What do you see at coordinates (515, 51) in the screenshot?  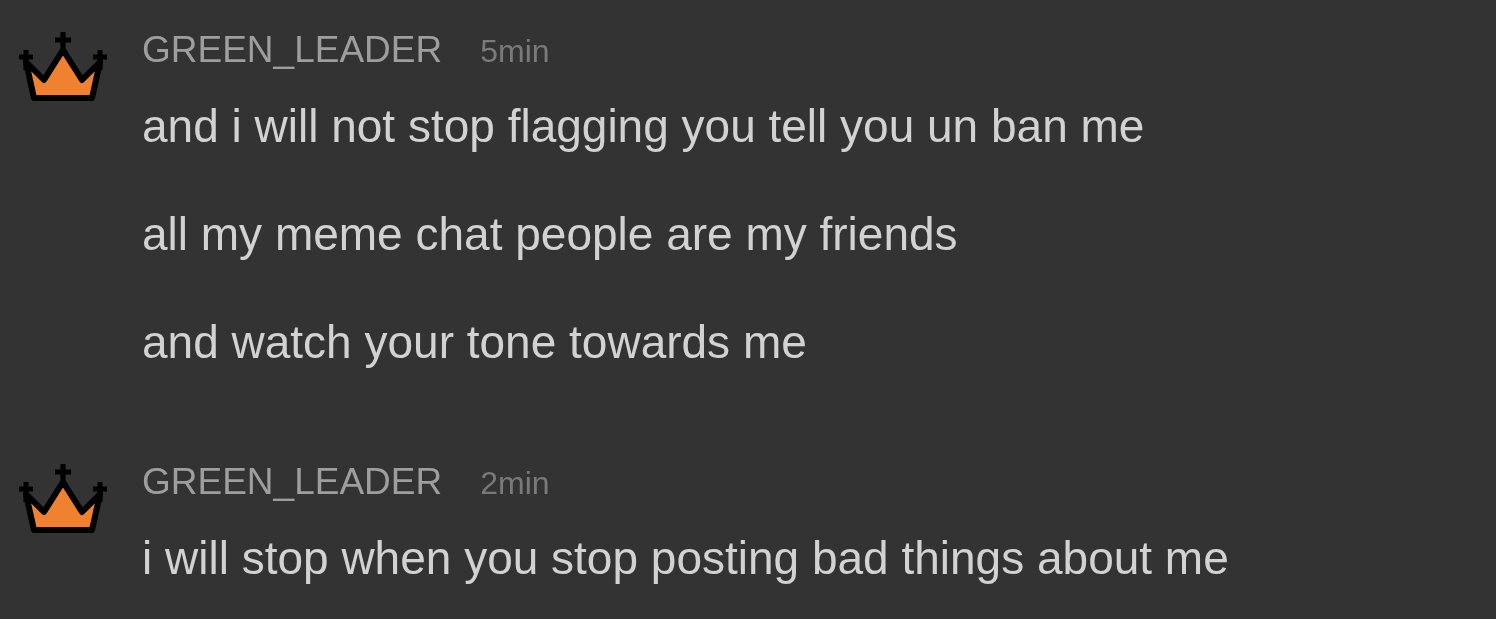 I see `timestamp: 5min` at bounding box center [515, 51].